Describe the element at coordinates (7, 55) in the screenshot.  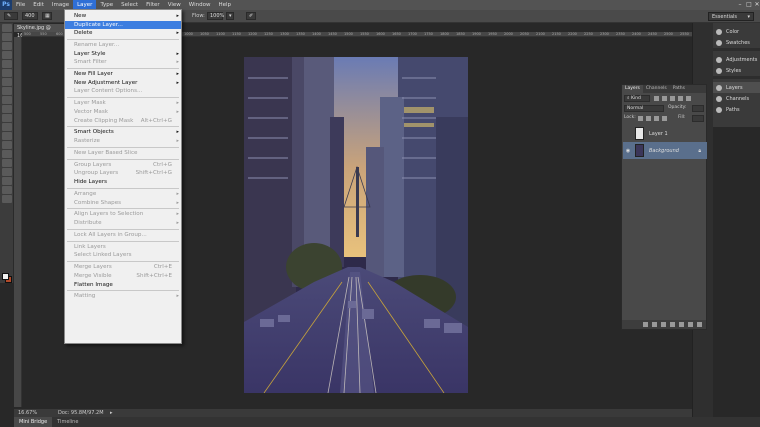
I see `quick-select-tool-icon` at that location.